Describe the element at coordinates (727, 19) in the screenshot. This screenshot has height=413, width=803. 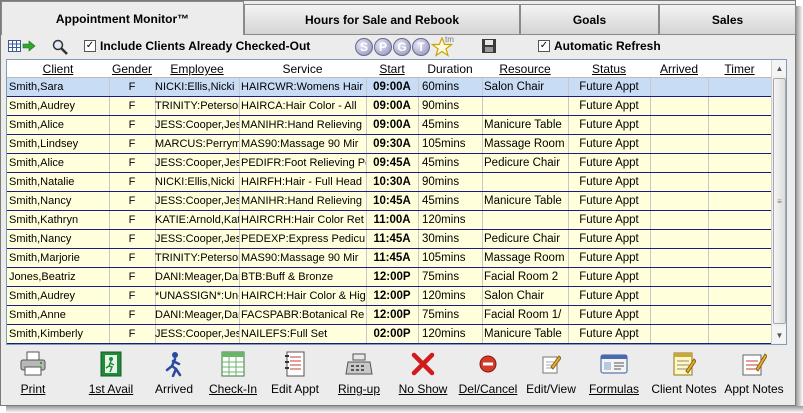
I see `tab-sales: Sales` at that location.